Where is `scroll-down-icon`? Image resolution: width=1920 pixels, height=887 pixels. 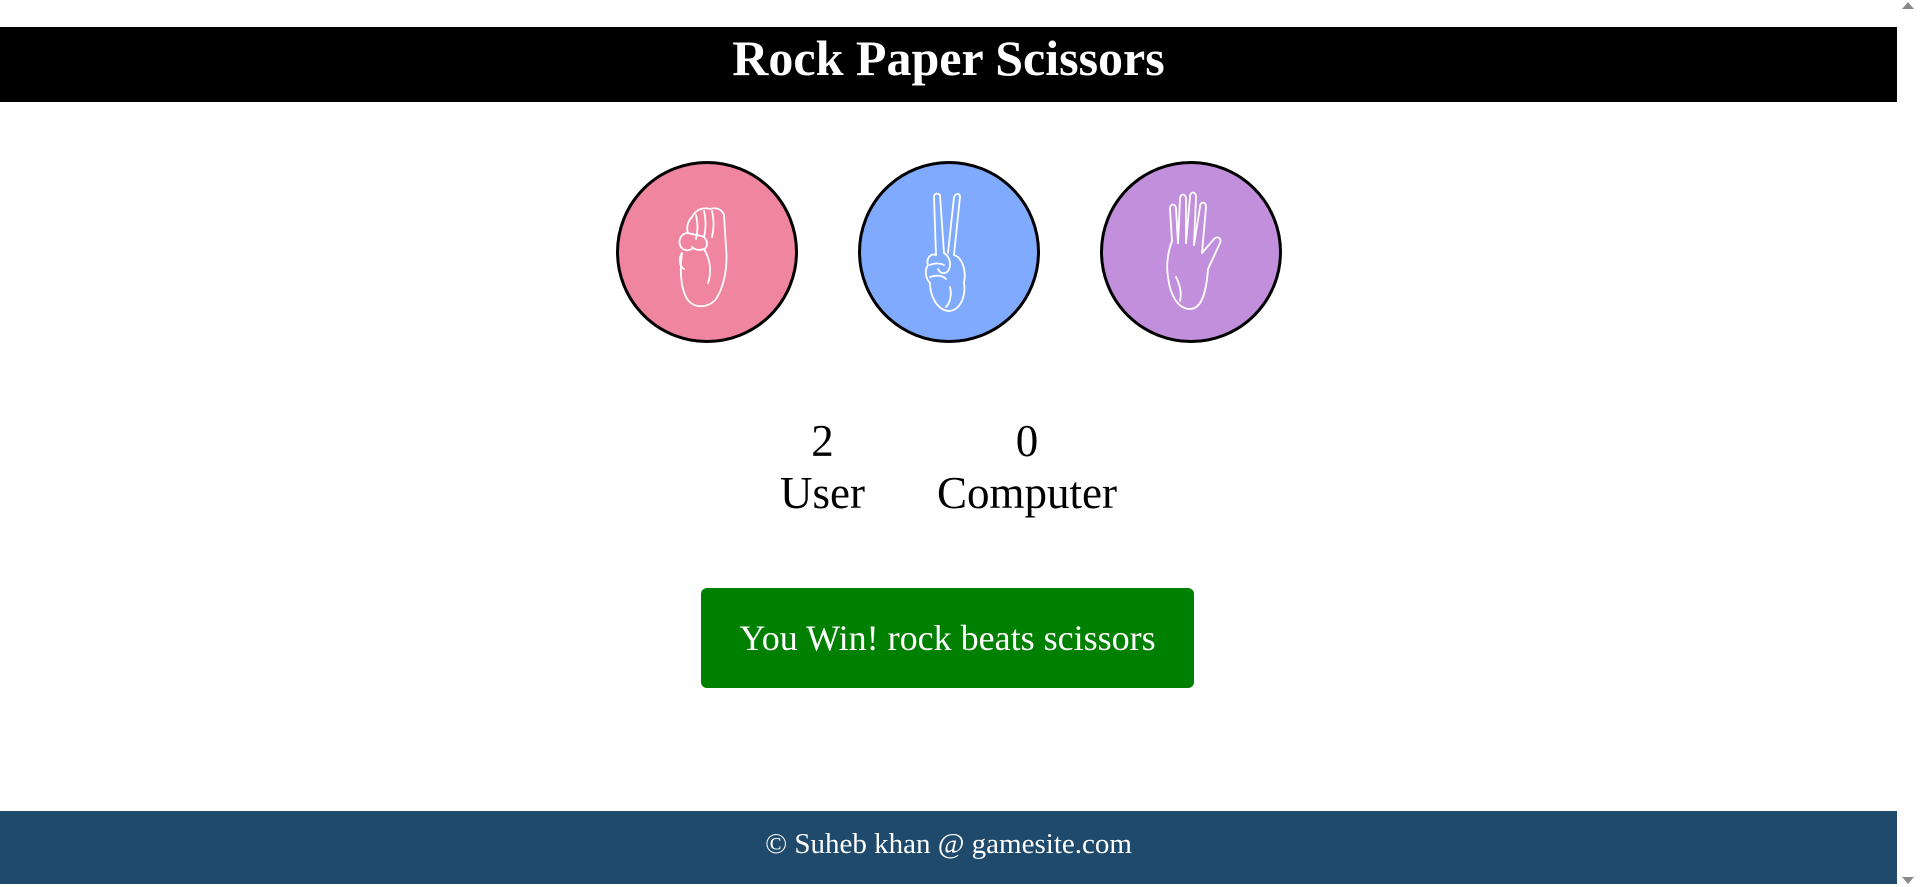 scroll-down-icon is located at coordinates (1908, 880).